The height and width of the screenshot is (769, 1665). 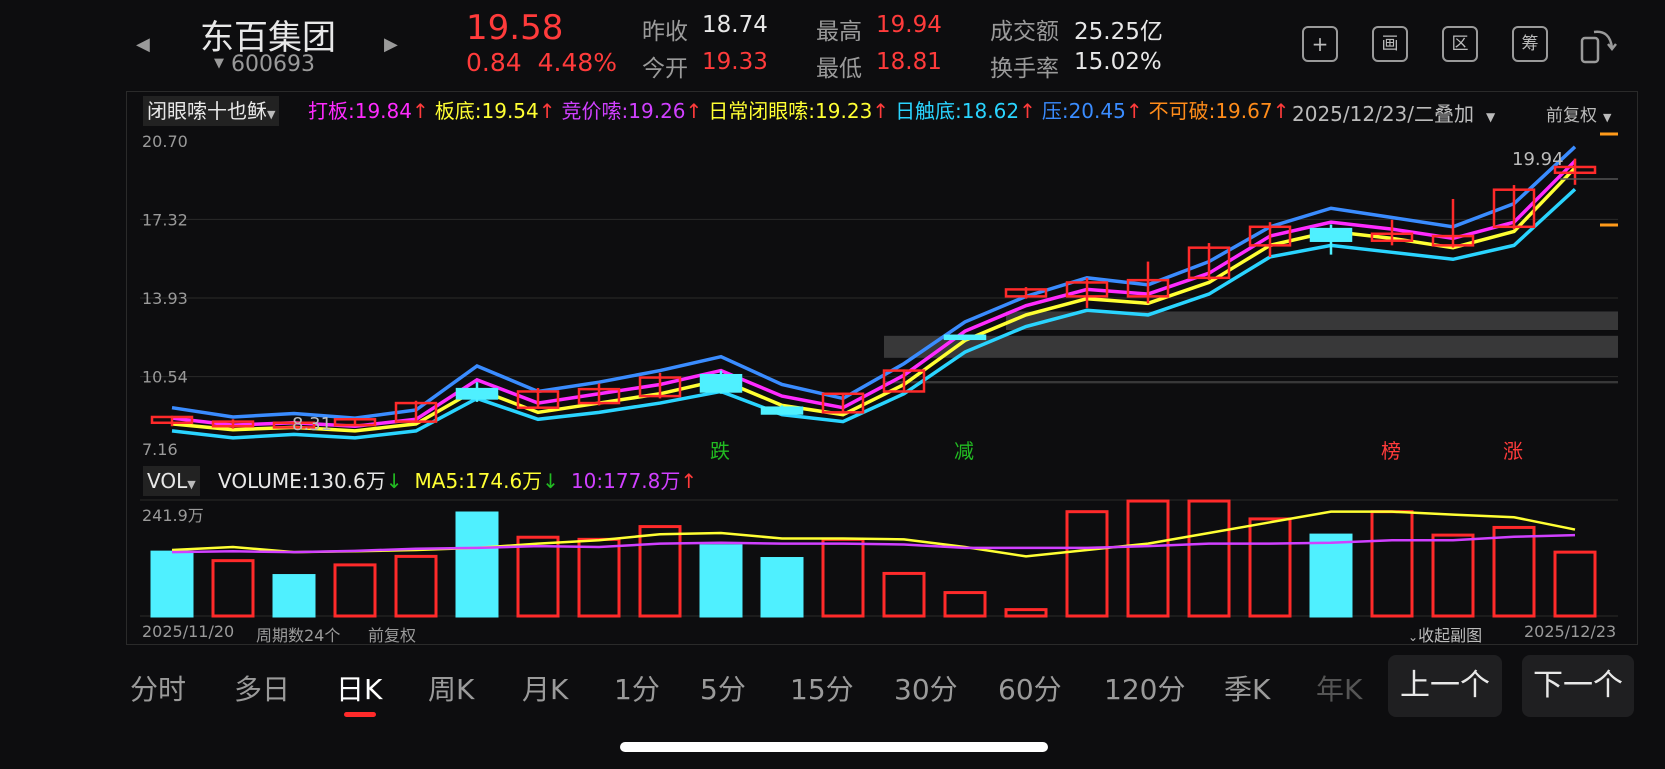 What do you see at coordinates (1570, 631) in the screenshot?
I see `footer-end-date: 2025/12/23` at bounding box center [1570, 631].